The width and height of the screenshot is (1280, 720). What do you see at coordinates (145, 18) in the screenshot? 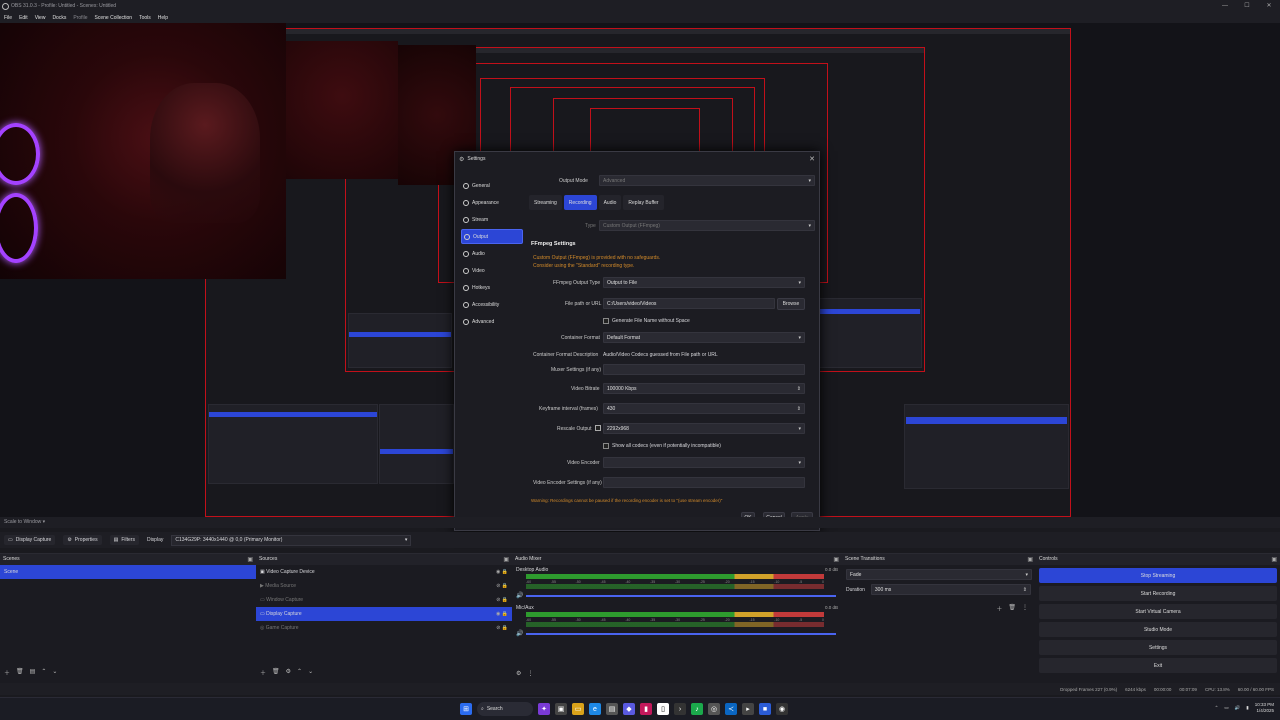
I see `menu-tools: Tools` at bounding box center [145, 18].